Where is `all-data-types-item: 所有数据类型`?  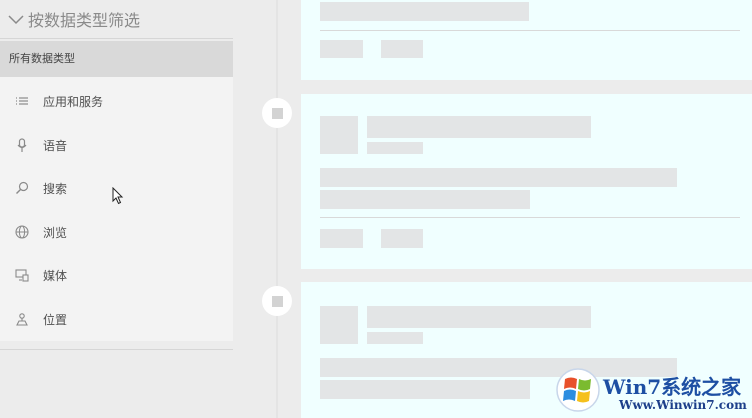
all-data-types-item: 所有数据类型 is located at coordinates (116, 59).